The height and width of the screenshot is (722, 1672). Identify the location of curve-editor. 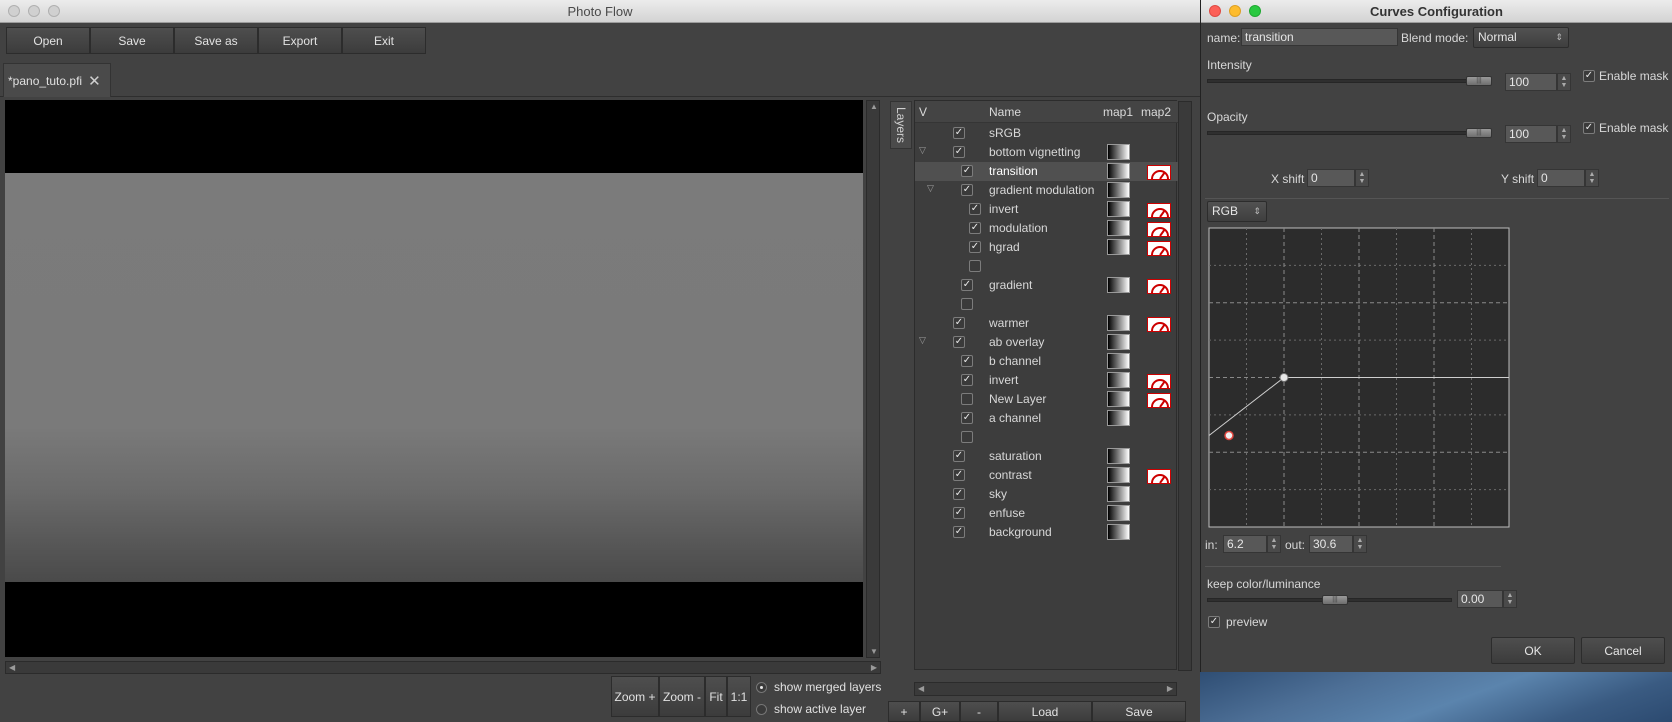
(1359, 377).